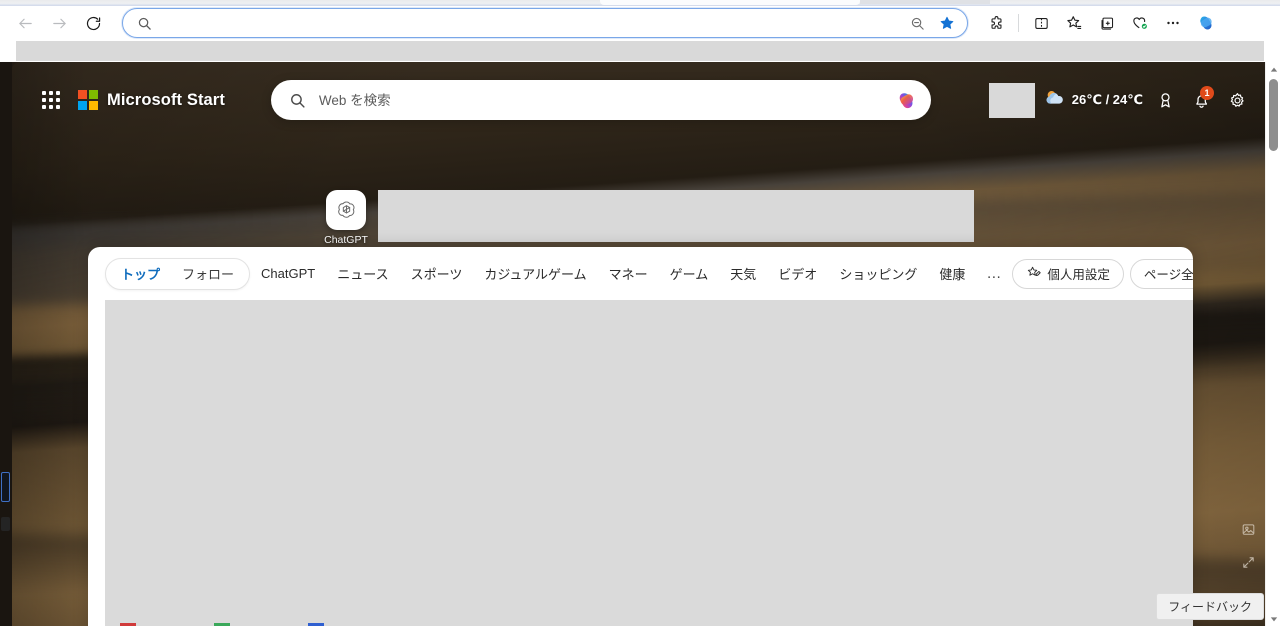 This screenshot has height=626, width=1280. What do you see at coordinates (1210, 606) in the screenshot?
I see `feedback-button: フィードバック` at bounding box center [1210, 606].